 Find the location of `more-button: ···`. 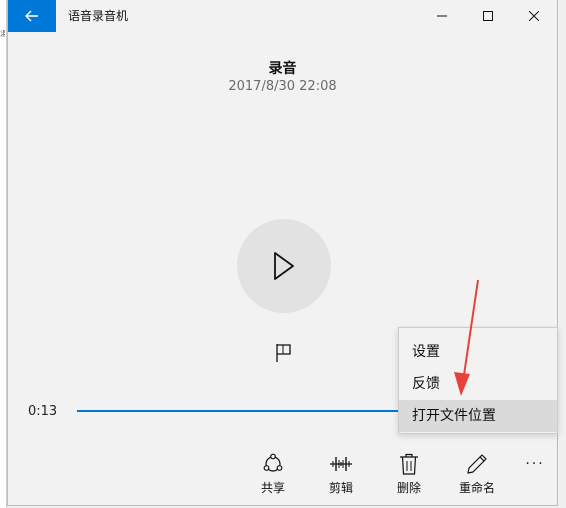

more-button: ··· is located at coordinates (535, 464).